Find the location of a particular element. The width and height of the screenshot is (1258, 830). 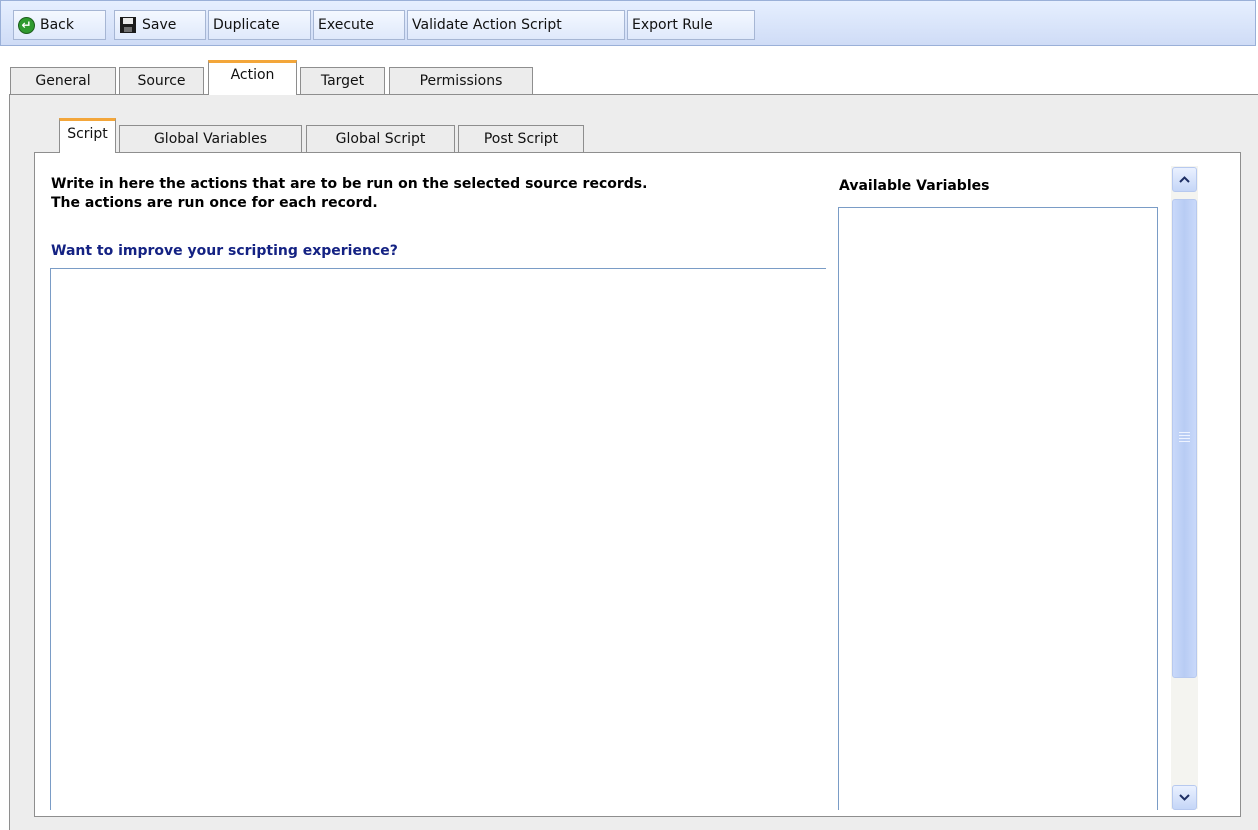

tab-post-script: Post Script is located at coordinates (521, 138).